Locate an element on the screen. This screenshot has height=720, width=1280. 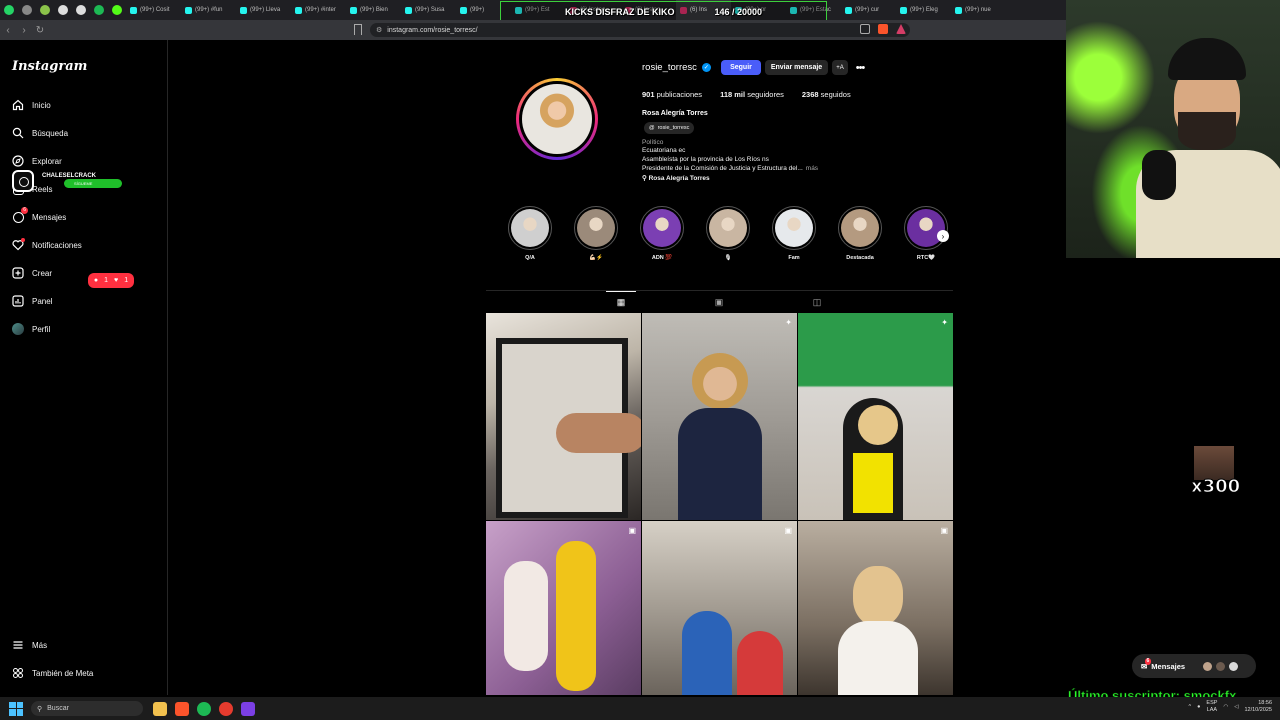
meta-icon is located at coordinates (18, 673).